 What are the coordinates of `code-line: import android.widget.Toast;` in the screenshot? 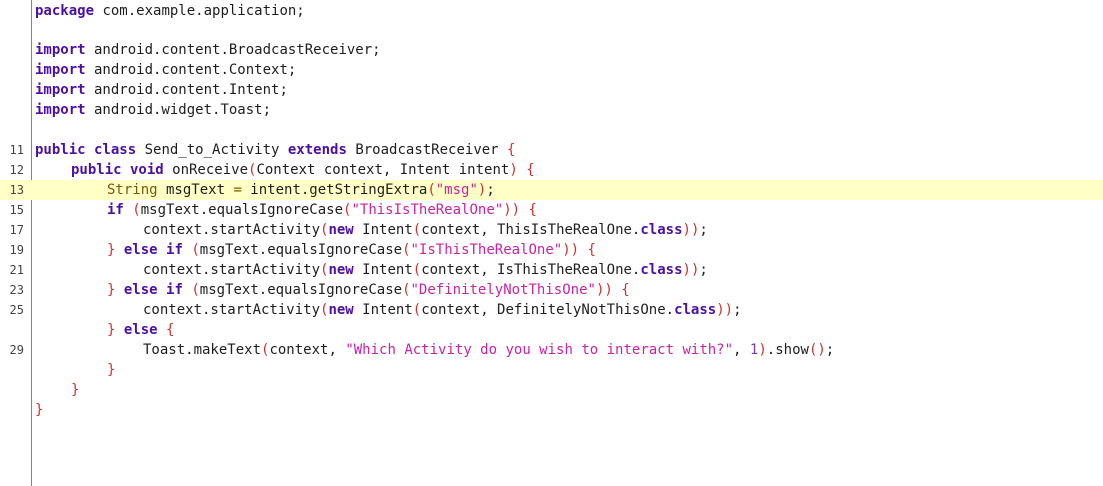 It's located at (551, 110).